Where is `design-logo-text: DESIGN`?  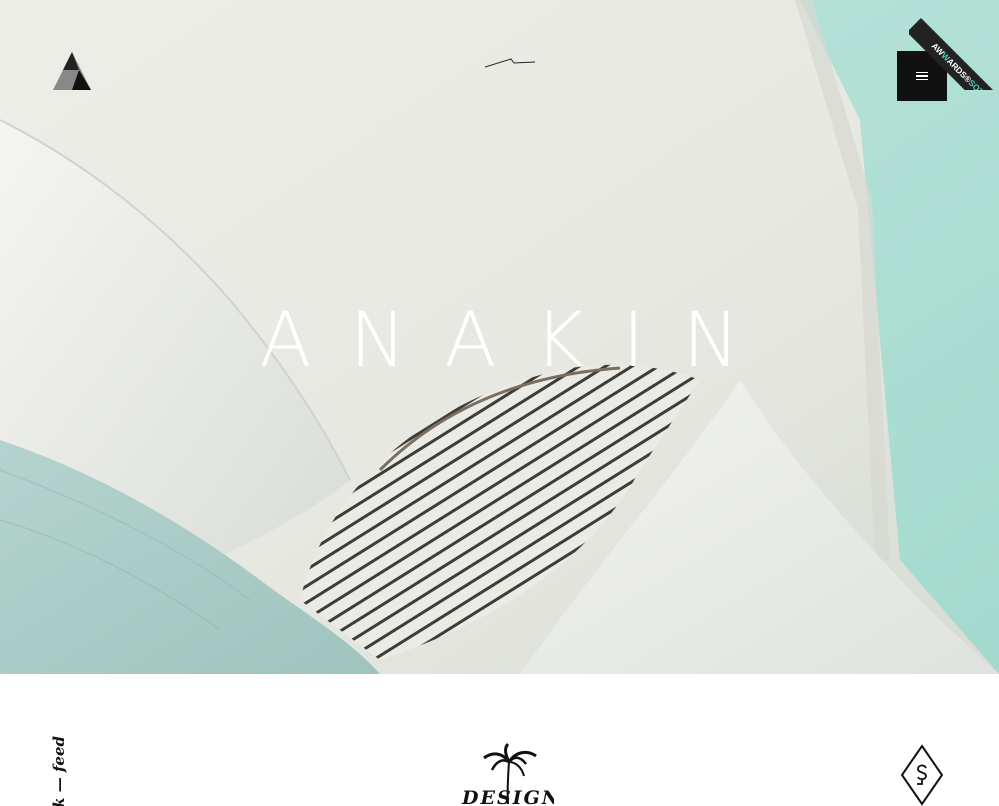
design-logo-text: DESIGN is located at coordinates (507, 796).